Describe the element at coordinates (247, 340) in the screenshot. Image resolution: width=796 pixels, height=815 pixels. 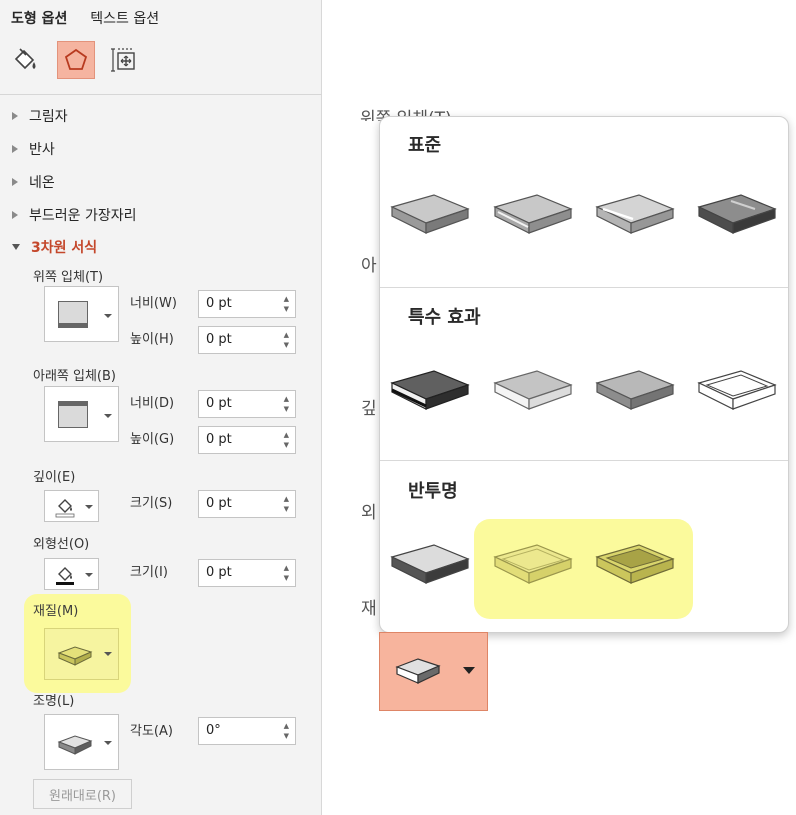
I see `top-bevel-height-input: 0 pt ▲ ▼` at that location.